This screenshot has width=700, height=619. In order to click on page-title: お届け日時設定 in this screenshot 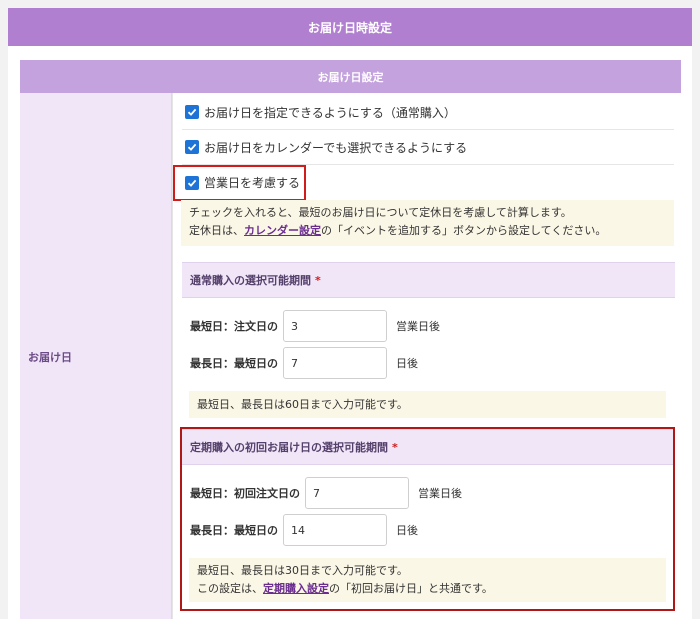, I will do `click(349, 27)`.